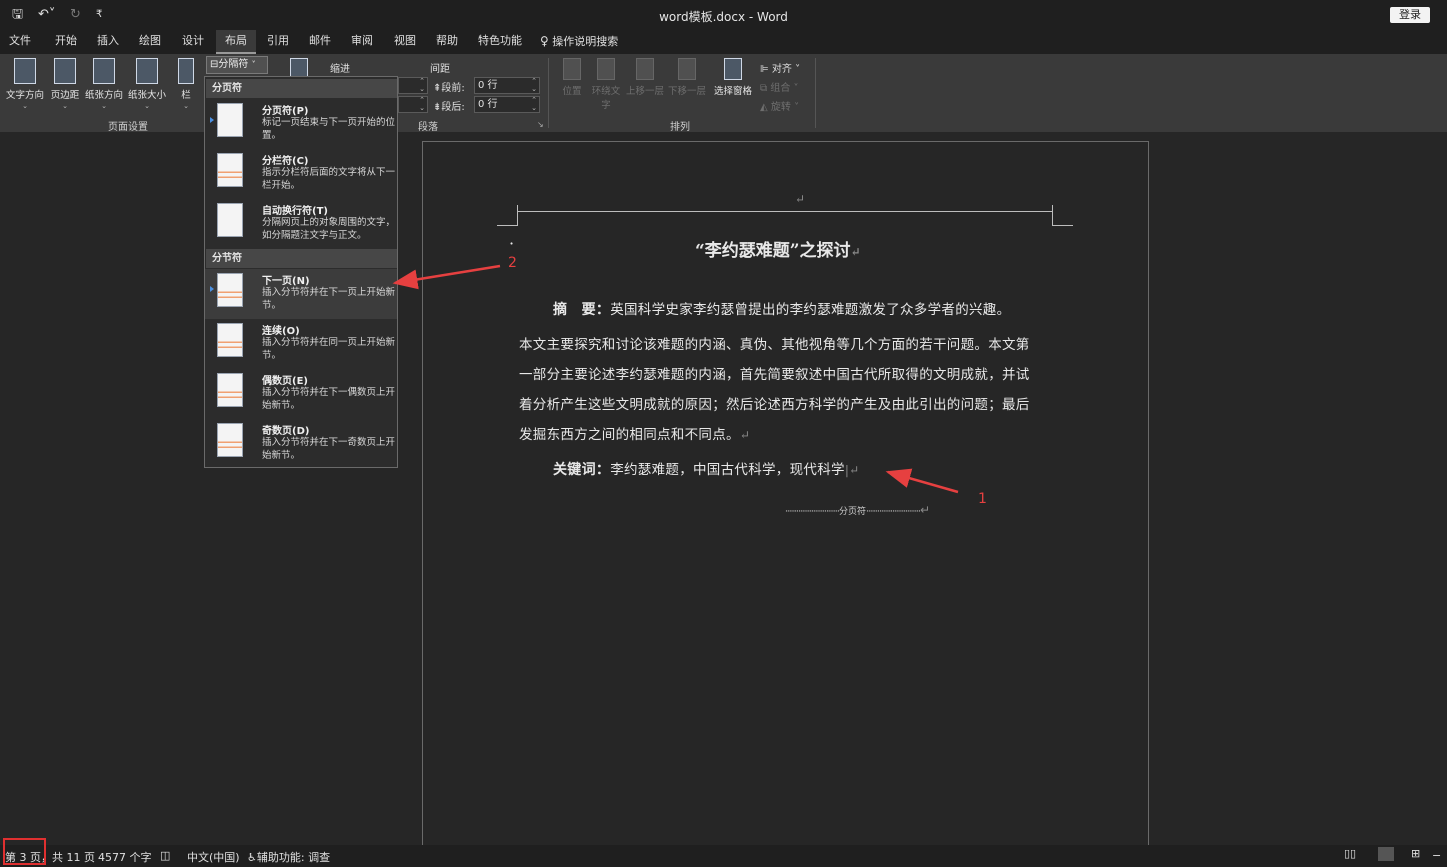 This screenshot has width=1447, height=867. Describe the element at coordinates (512, 263) in the screenshot. I see `annotation-label-2: 2` at that location.